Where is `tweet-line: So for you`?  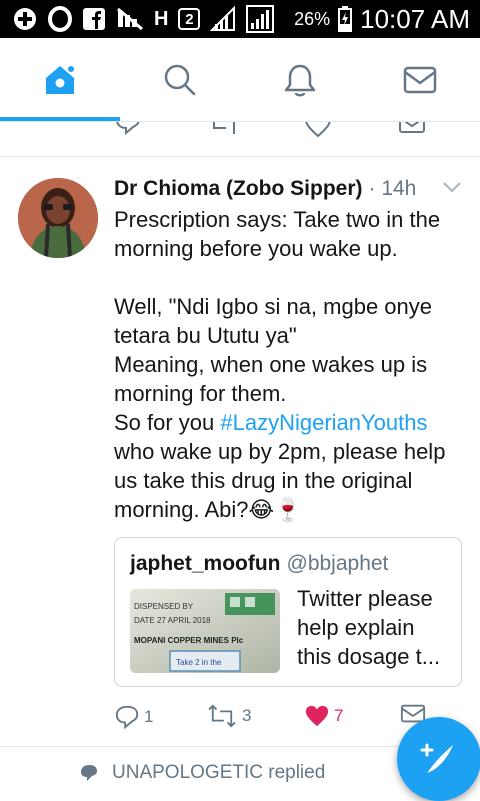 tweet-line: So for you is located at coordinates (167, 422).